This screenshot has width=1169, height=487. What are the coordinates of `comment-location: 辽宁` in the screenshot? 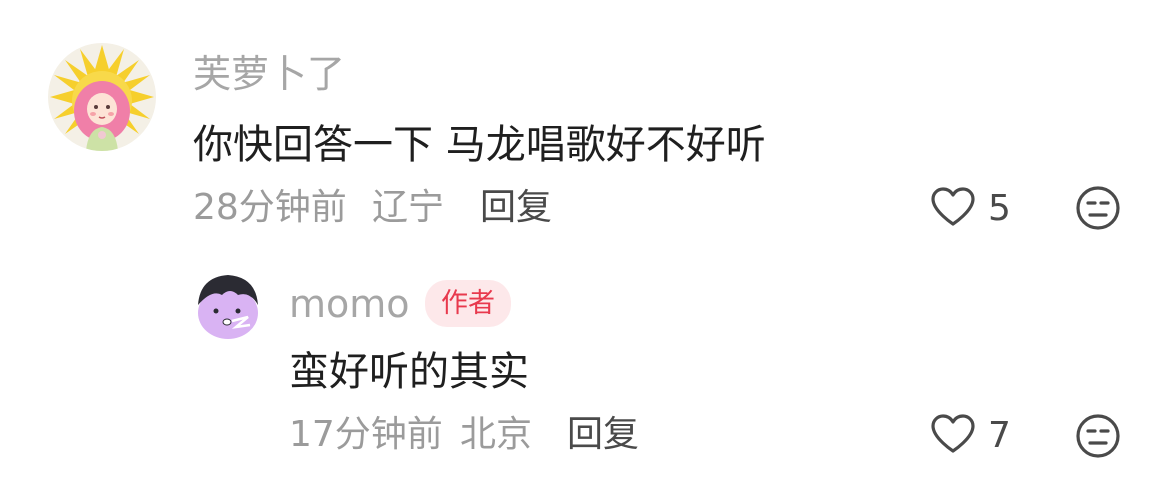 It's located at (408, 207).